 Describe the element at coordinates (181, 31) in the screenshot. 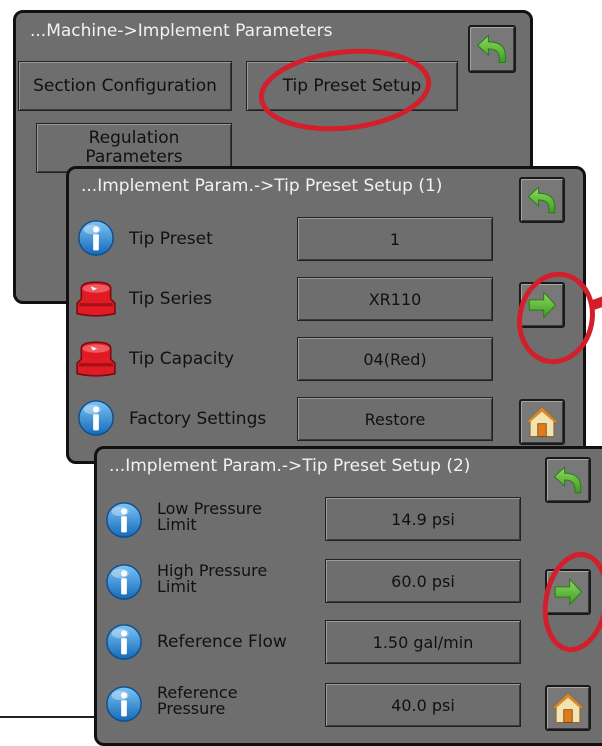

I see `panel-title: ...Machine->Implement Parameters` at that location.